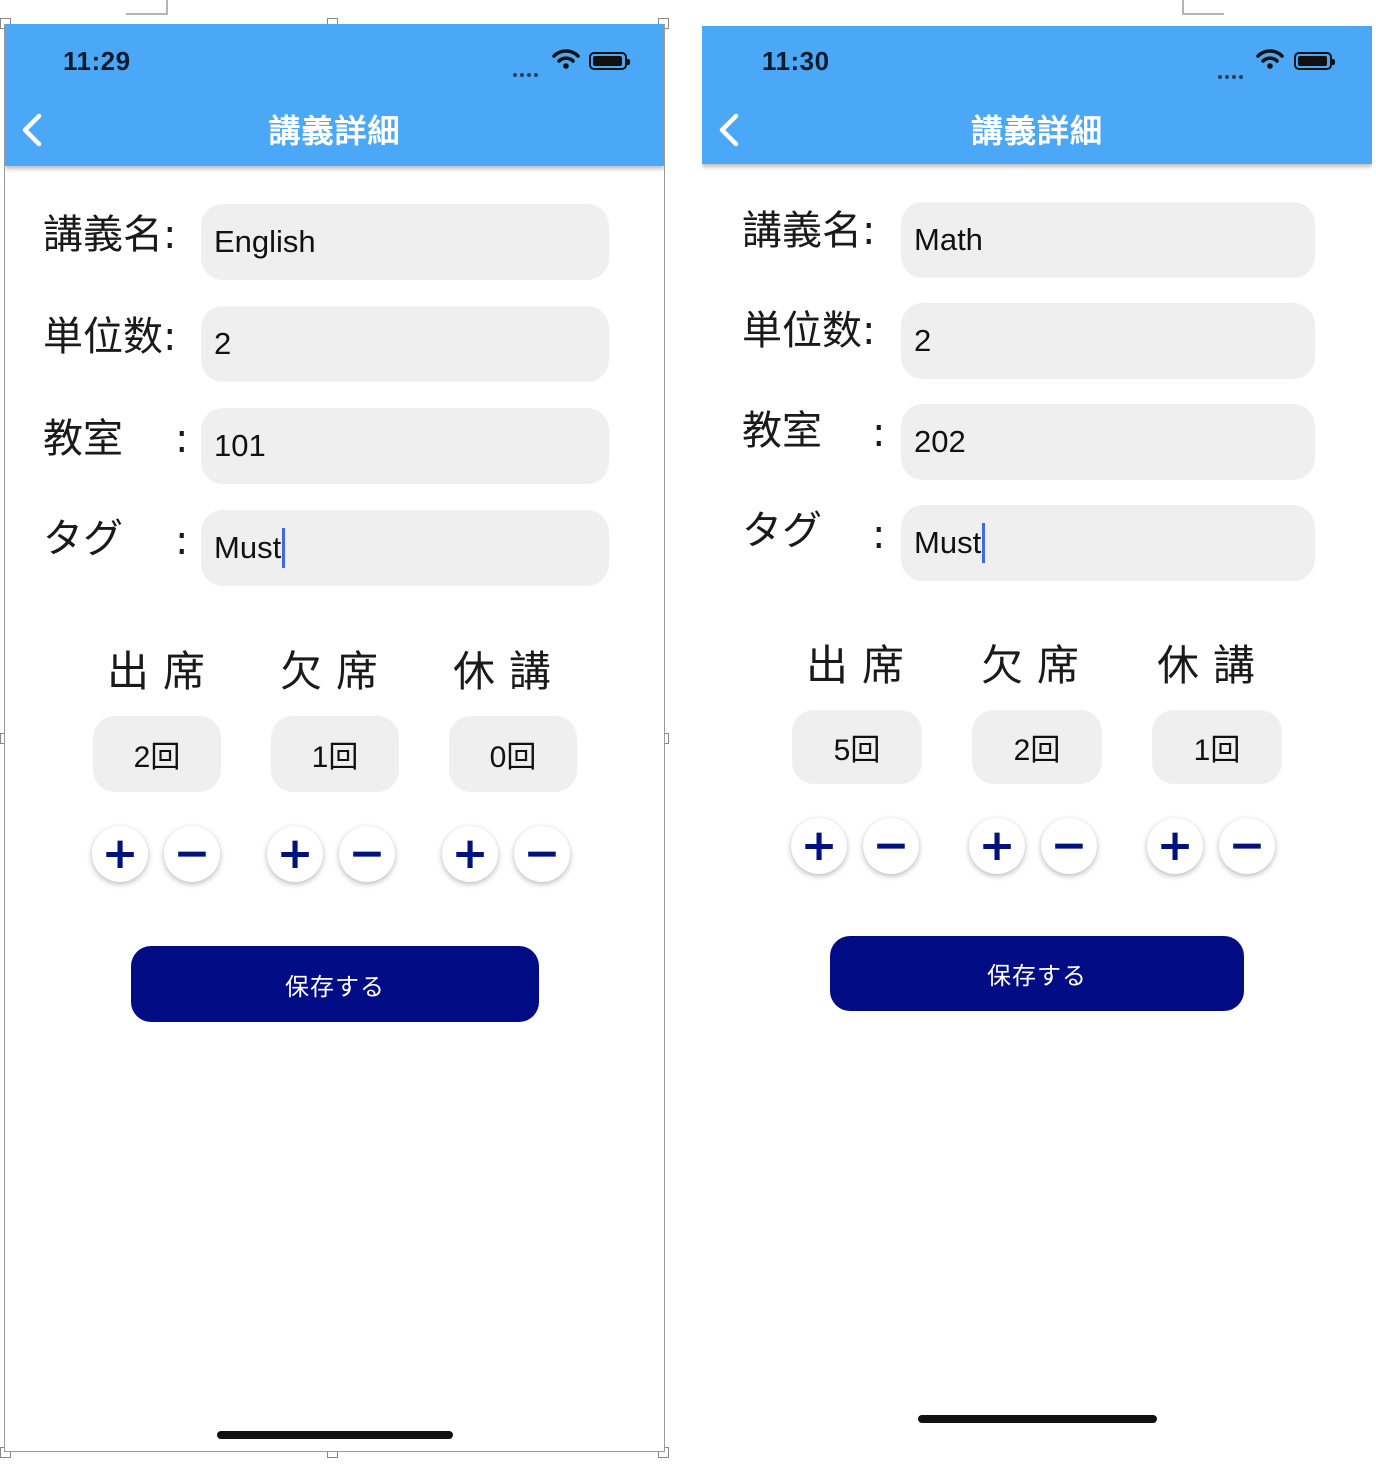 The width and height of the screenshot is (1376, 1482). What do you see at coordinates (1108, 240) in the screenshot?
I see `course-name-input: Math` at bounding box center [1108, 240].